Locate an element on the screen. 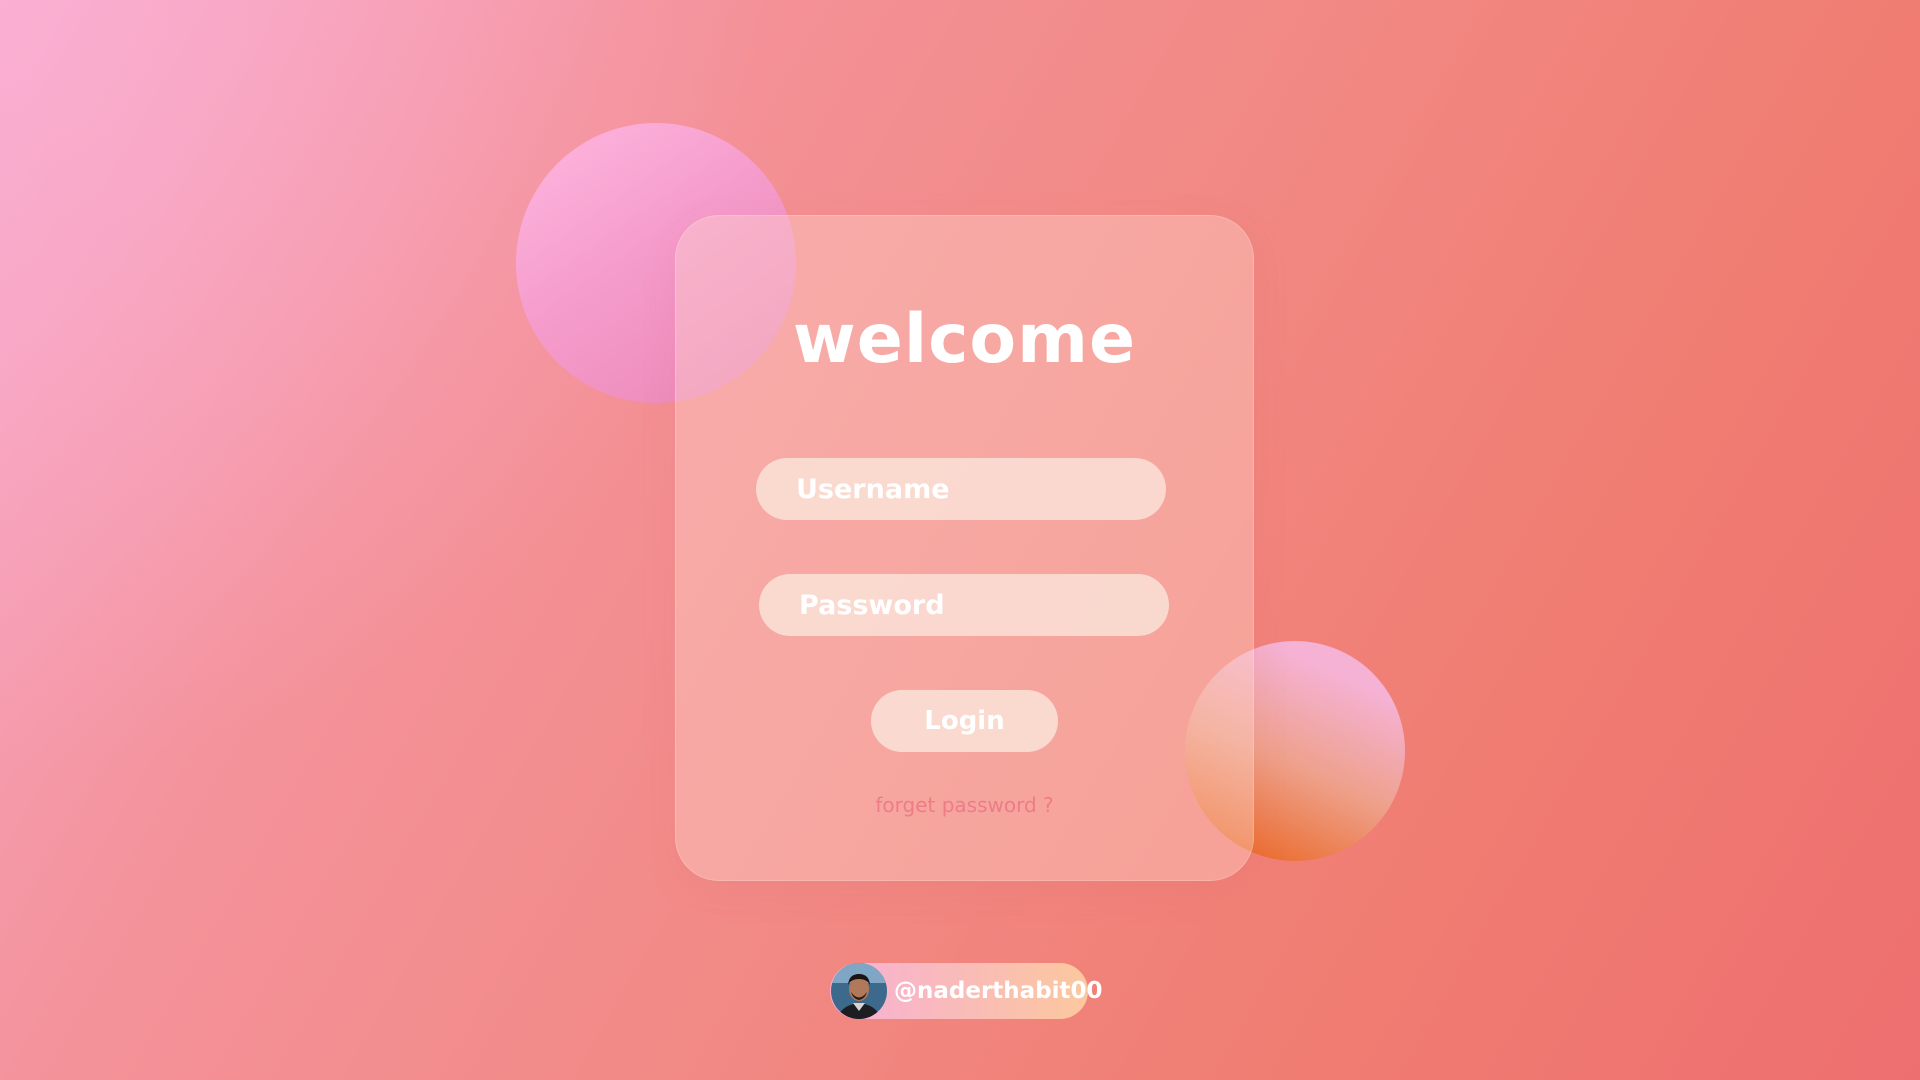 The height and width of the screenshot is (1080, 1920). password-input is located at coordinates (984, 605).